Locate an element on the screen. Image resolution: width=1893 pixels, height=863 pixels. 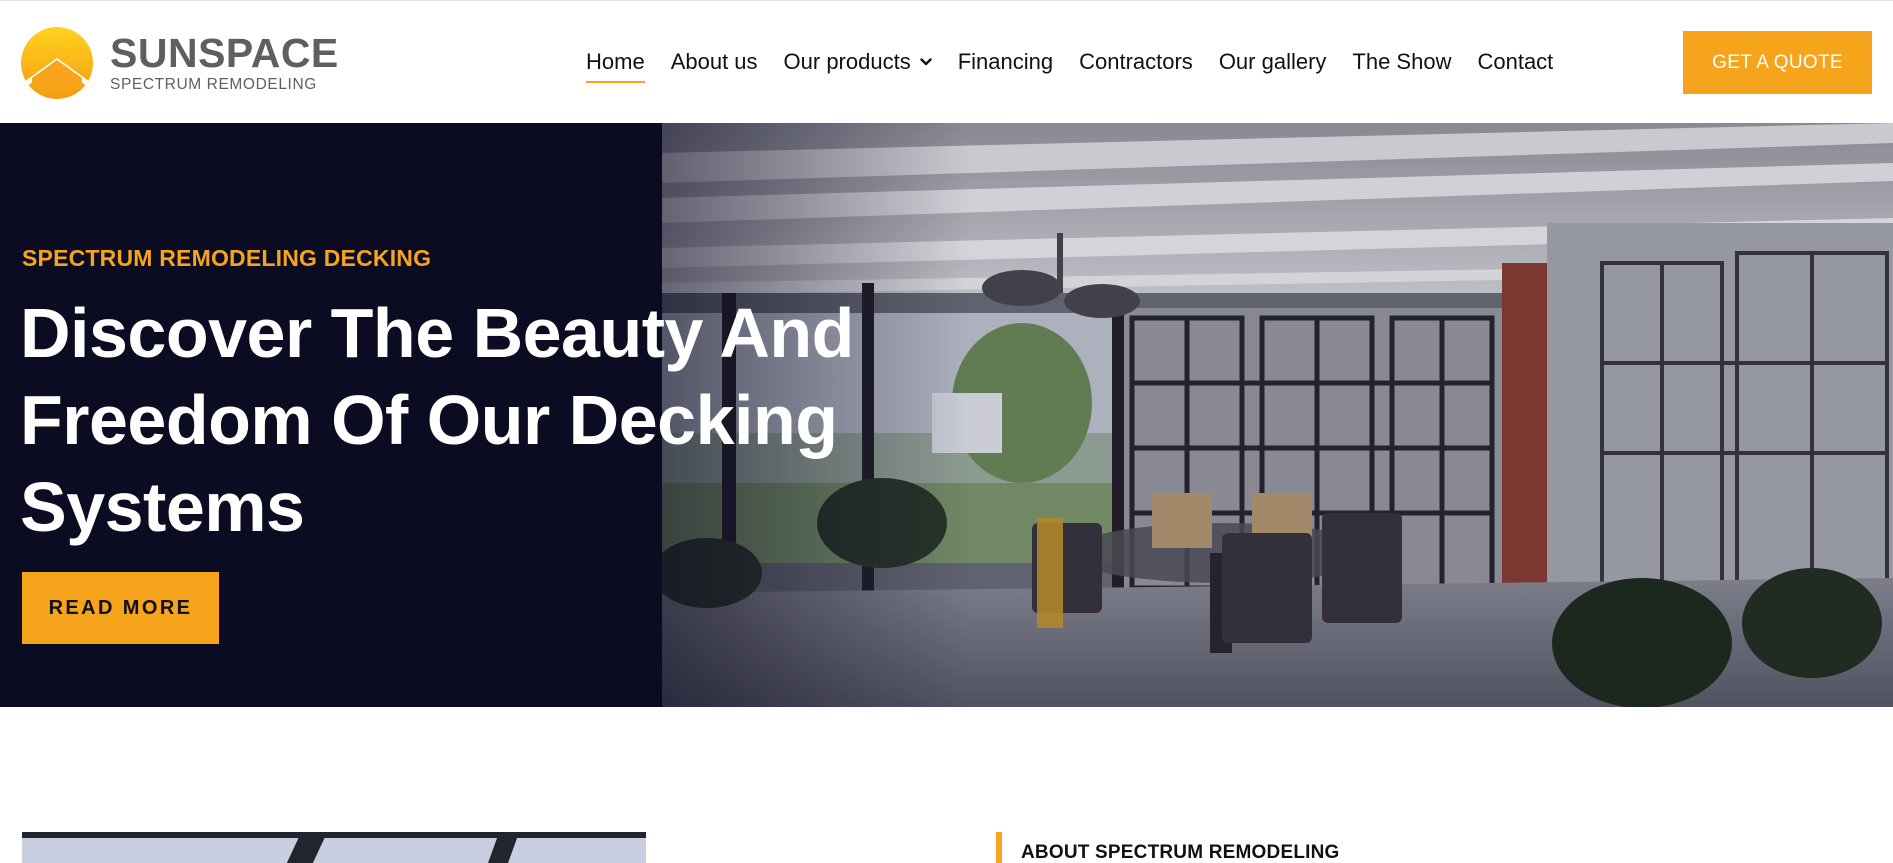
nav-home: Home is located at coordinates (615, 66).